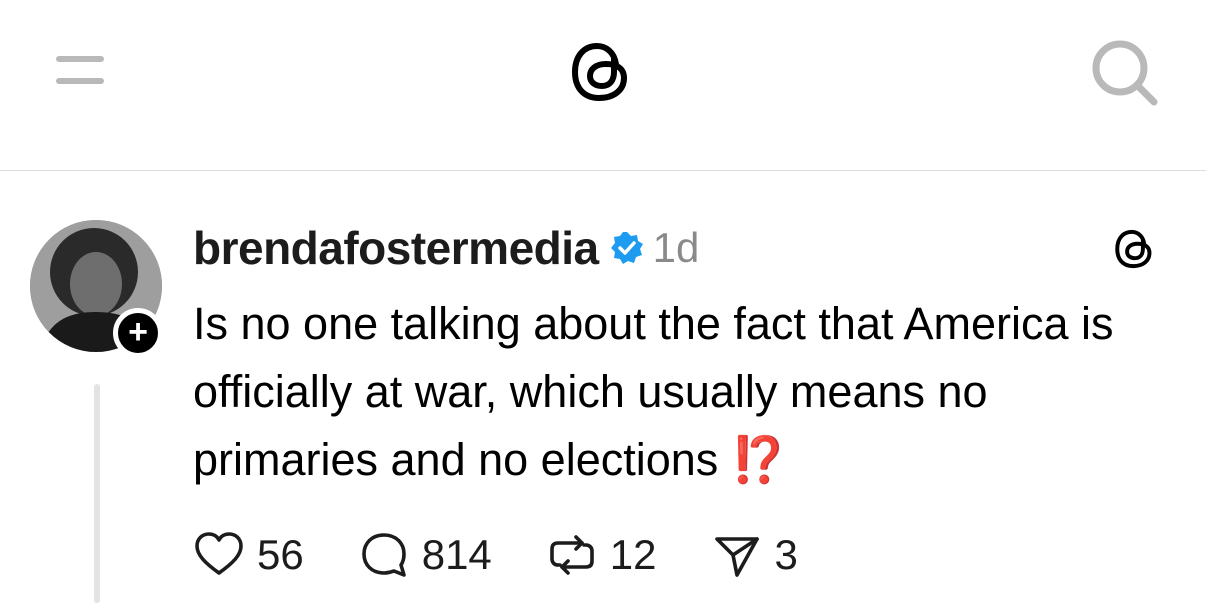  I want to click on repost-icon, so click(571, 555).